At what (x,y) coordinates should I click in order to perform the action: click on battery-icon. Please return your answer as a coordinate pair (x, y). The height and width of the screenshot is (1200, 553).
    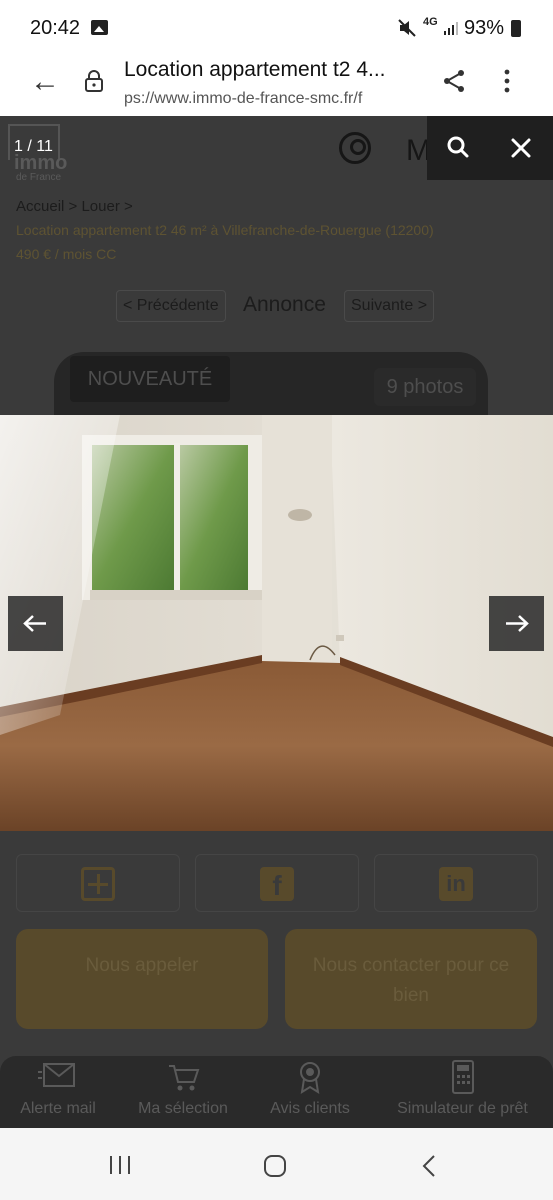
    Looking at the image, I should click on (516, 28).